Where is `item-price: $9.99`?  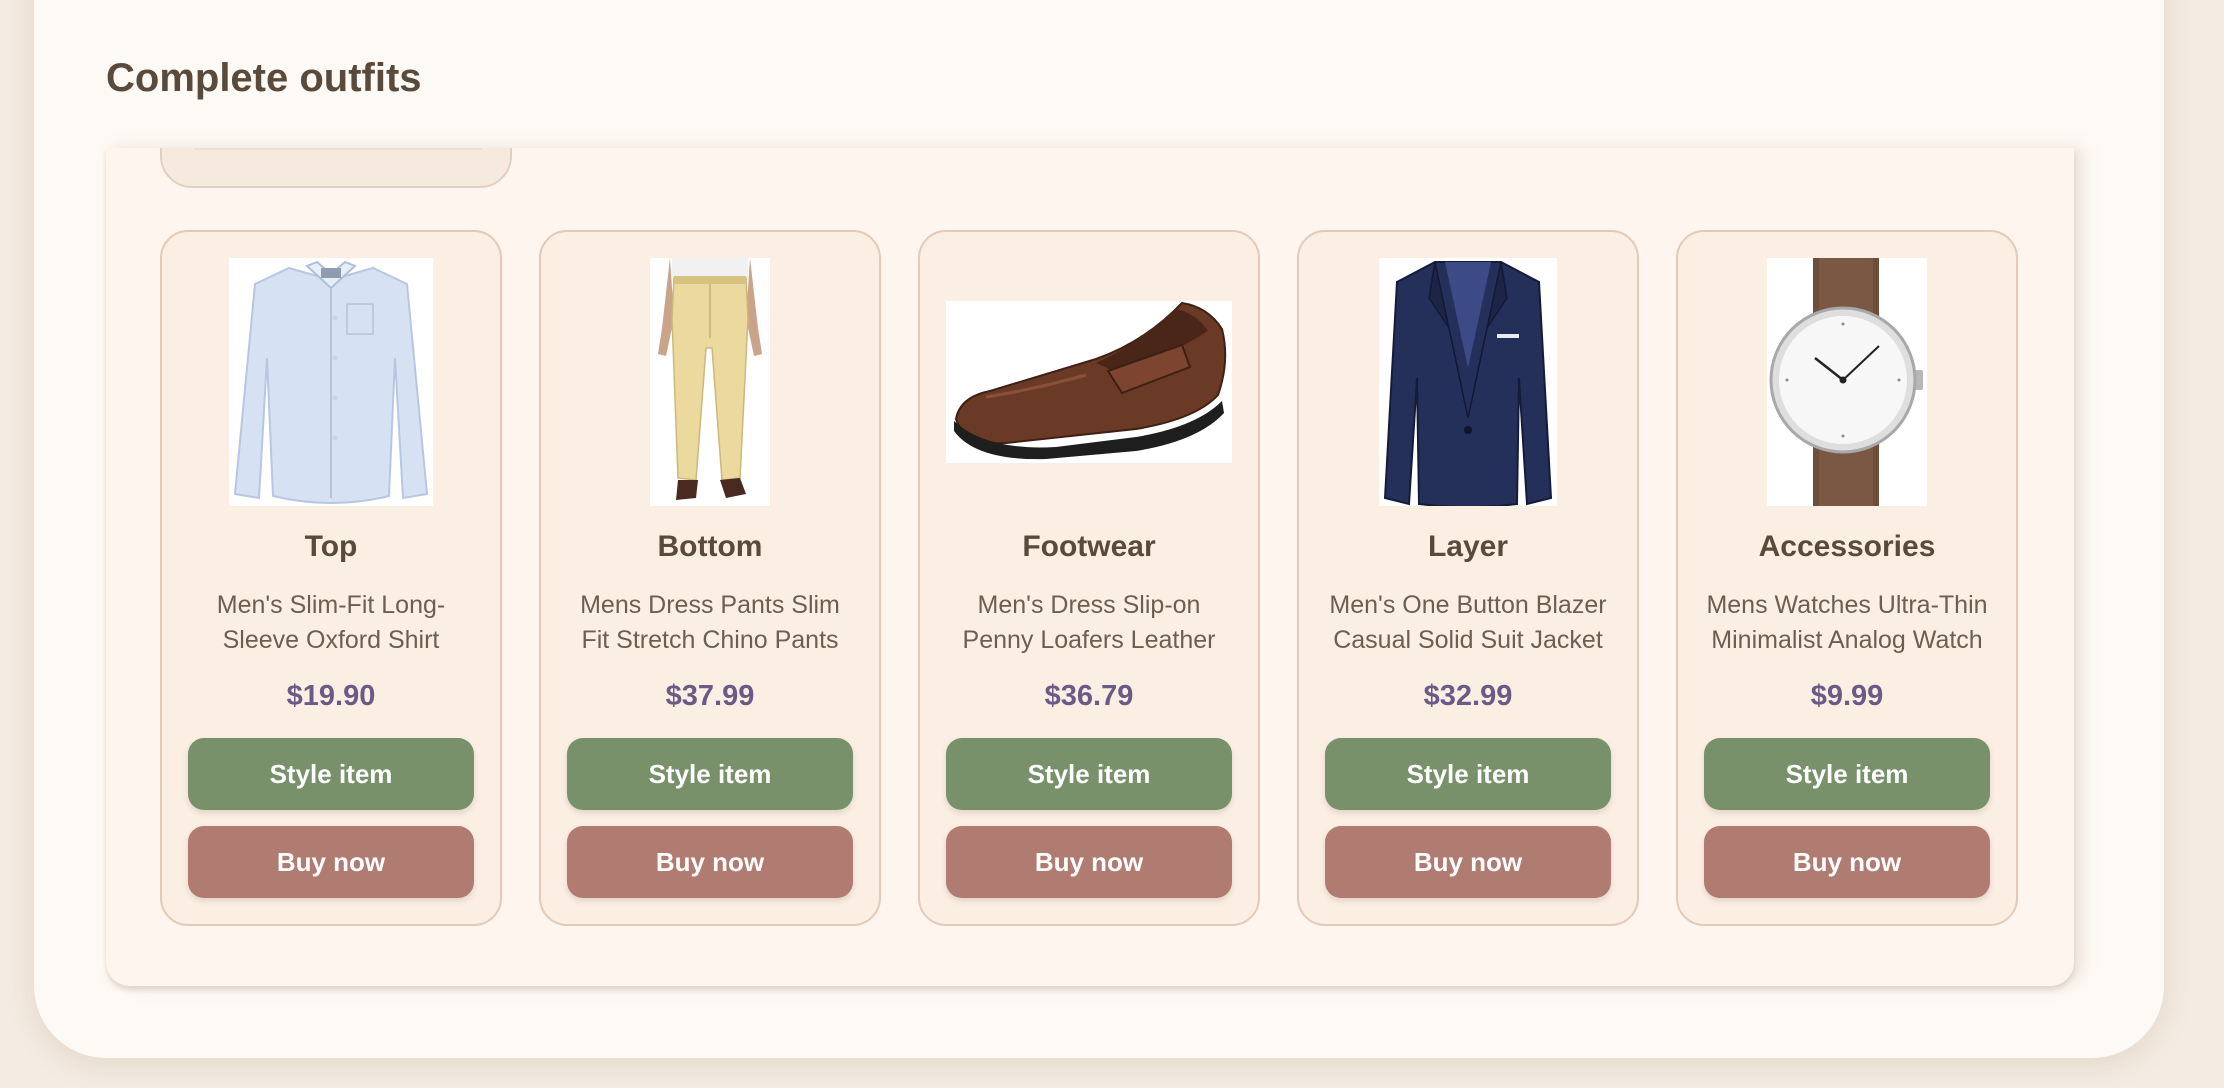
item-price: $9.99 is located at coordinates (1847, 696).